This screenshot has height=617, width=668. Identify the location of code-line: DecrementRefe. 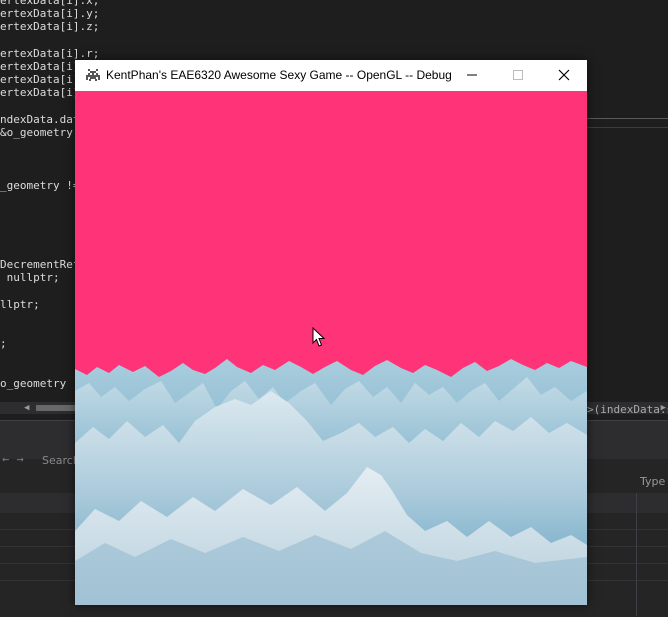
(43, 264).